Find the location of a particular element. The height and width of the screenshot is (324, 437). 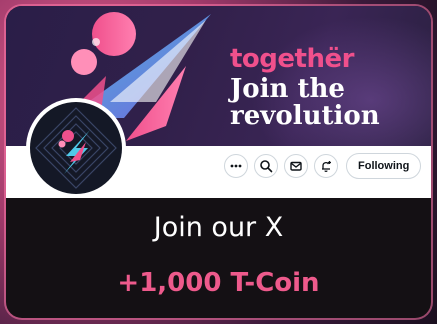

banner-brand: togethër is located at coordinates (292, 59).